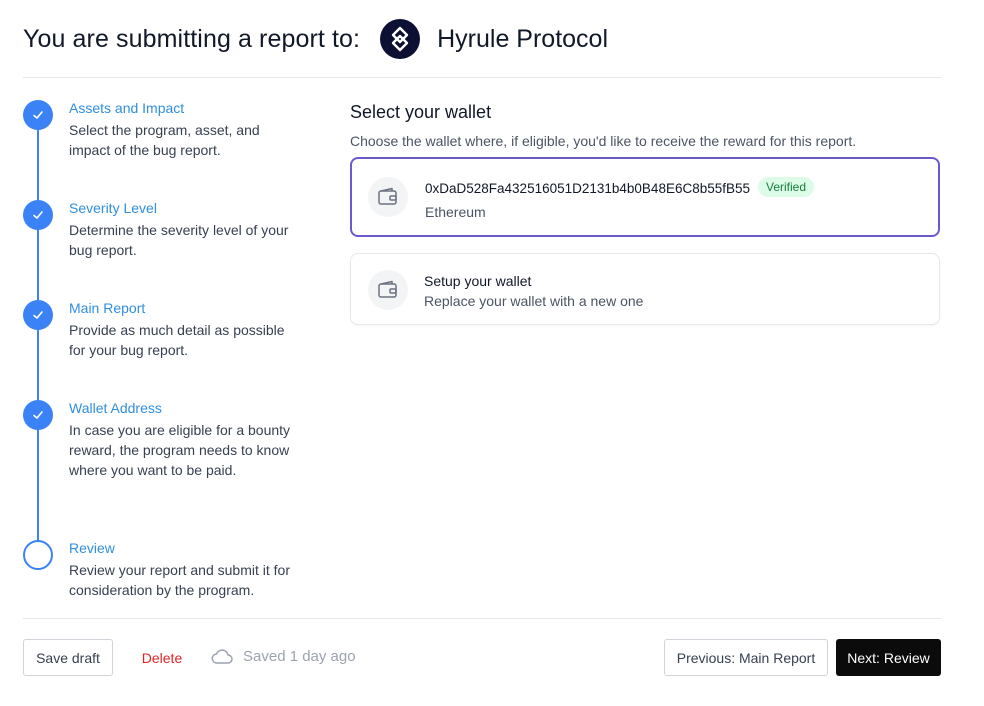 The width and height of the screenshot is (984, 706). I want to click on step-title: Main Report, so click(107, 308).